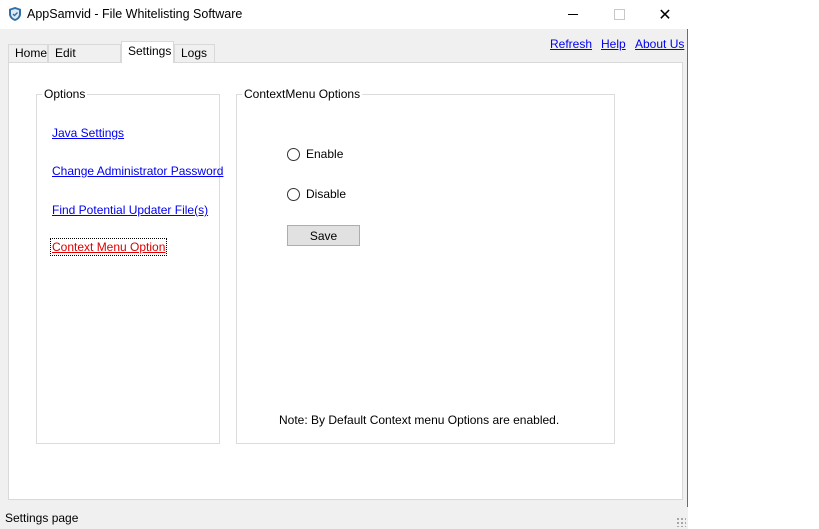  Describe the element at coordinates (681, 522) in the screenshot. I see `resize-grip-icon` at that location.